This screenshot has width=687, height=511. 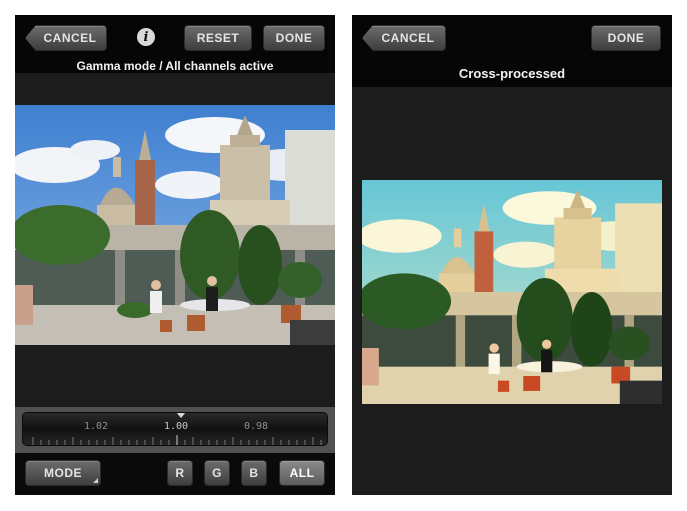 What do you see at coordinates (95, 480) in the screenshot?
I see `corner-arrow-icon` at bounding box center [95, 480].